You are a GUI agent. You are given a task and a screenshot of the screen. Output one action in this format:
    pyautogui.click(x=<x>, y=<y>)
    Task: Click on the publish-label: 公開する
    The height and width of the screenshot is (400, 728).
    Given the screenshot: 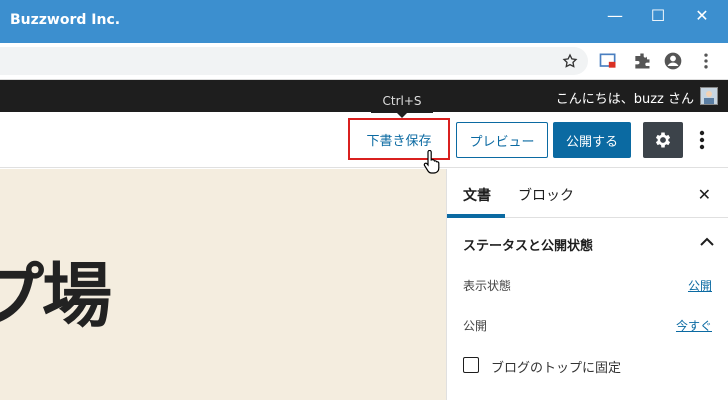 What is the action you would take?
    pyautogui.click(x=591, y=142)
    